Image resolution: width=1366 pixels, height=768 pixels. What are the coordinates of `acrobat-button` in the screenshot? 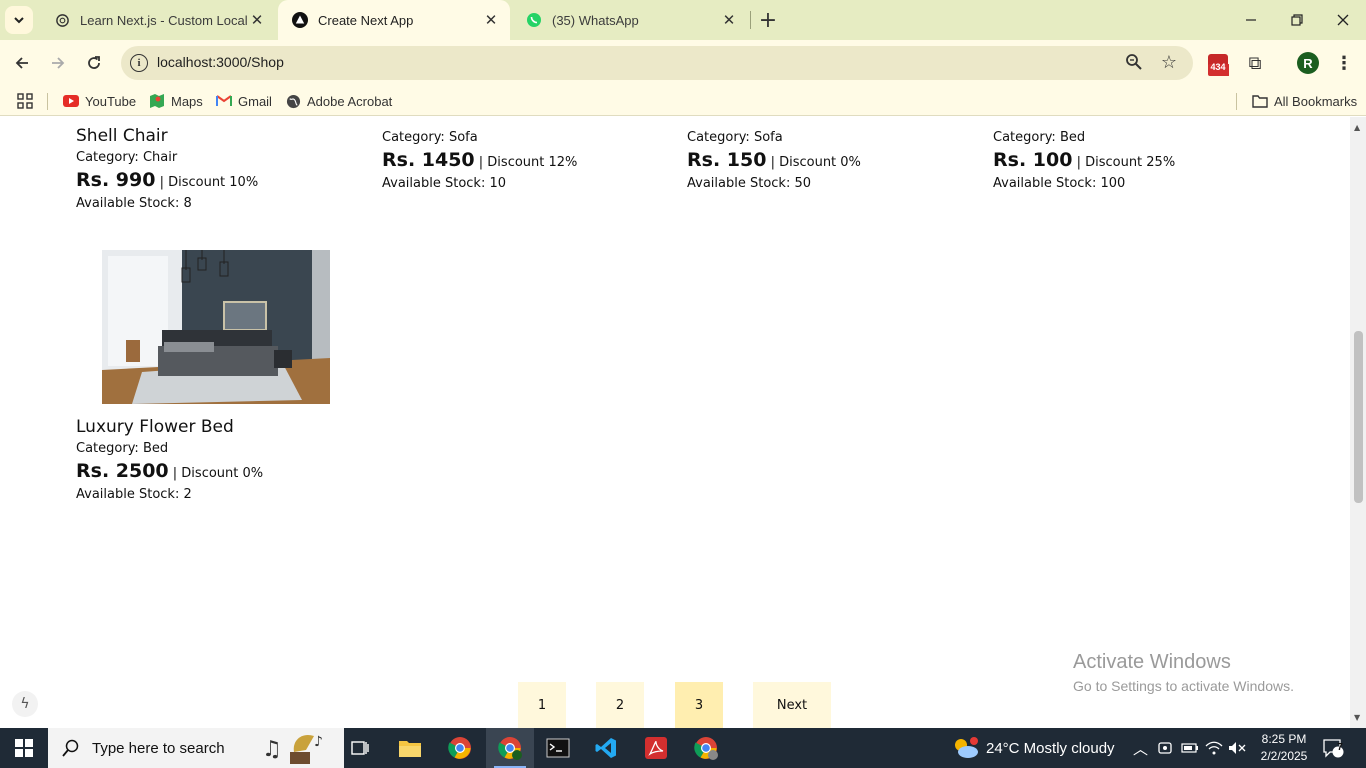 It's located at (656, 748).